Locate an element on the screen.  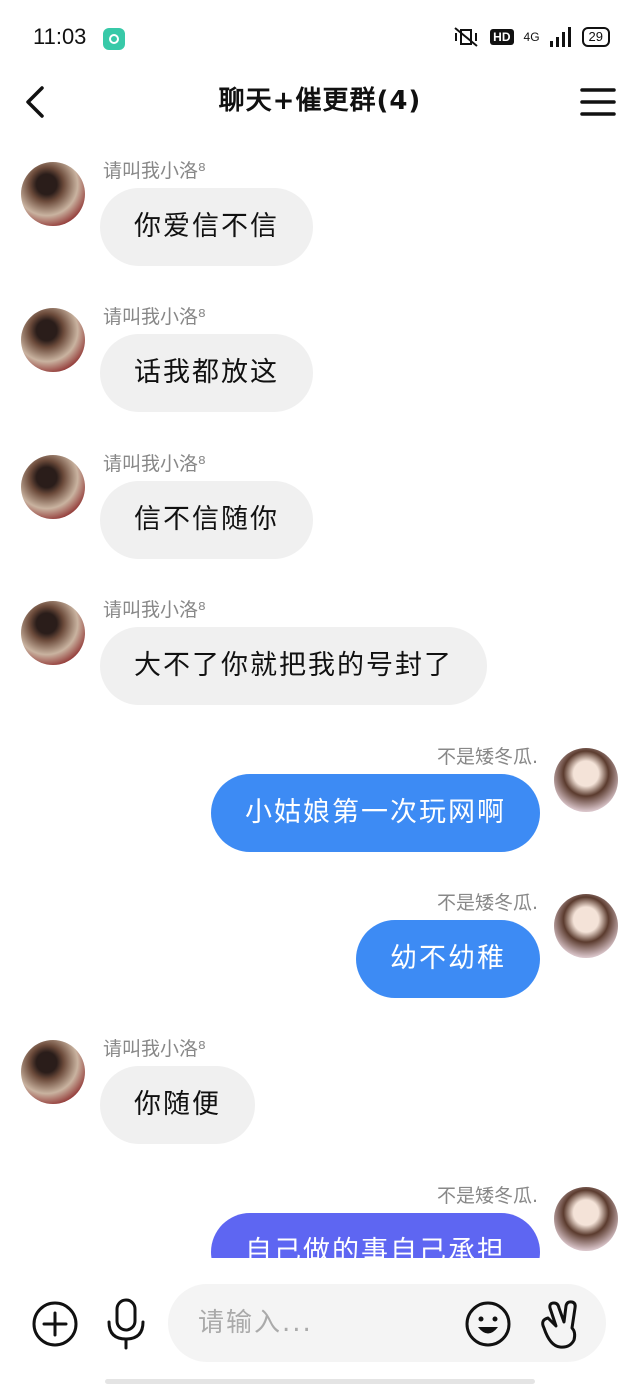
hd-badge: HD is located at coordinates (502, 37).